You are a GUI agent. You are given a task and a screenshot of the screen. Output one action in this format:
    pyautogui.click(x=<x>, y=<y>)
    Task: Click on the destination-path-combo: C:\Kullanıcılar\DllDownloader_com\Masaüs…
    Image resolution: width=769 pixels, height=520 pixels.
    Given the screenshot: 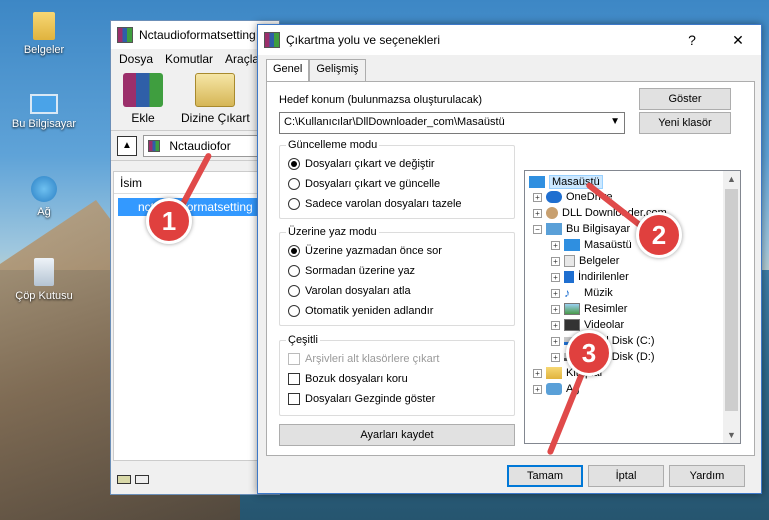 What is the action you would take?
    pyautogui.click(x=452, y=123)
    